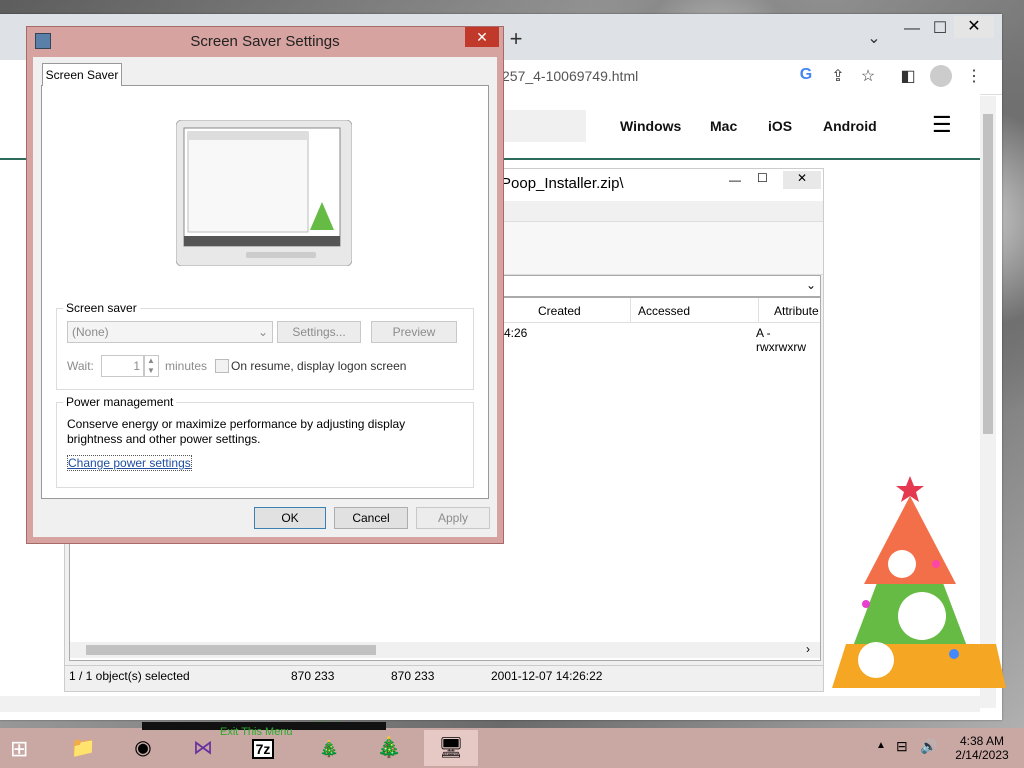 The height and width of the screenshot is (768, 1024). What do you see at coordinates (808, 649) in the screenshot?
I see `scroll-right-icon: ›` at bounding box center [808, 649].